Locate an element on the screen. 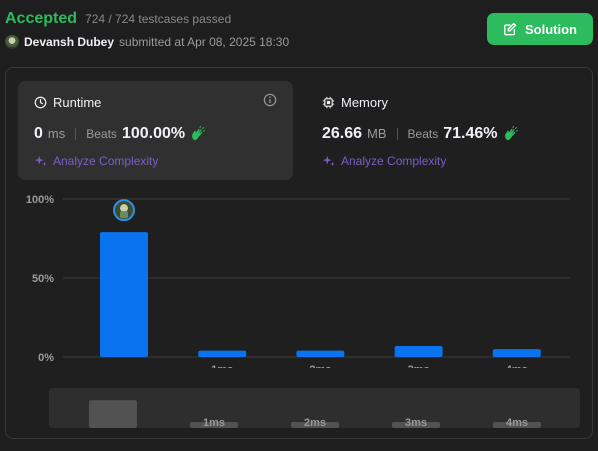 This screenshot has height=451, width=598. x-tick-label: 1ms is located at coordinates (222, 366).